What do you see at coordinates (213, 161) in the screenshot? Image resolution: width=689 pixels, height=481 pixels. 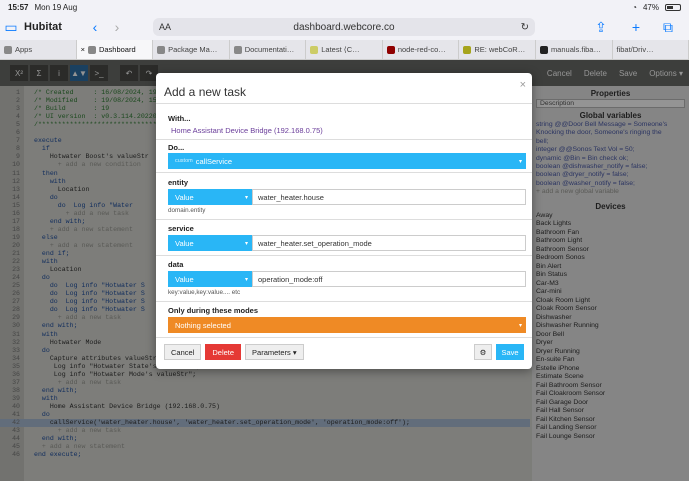 I see `do-value: callService` at bounding box center [213, 161].